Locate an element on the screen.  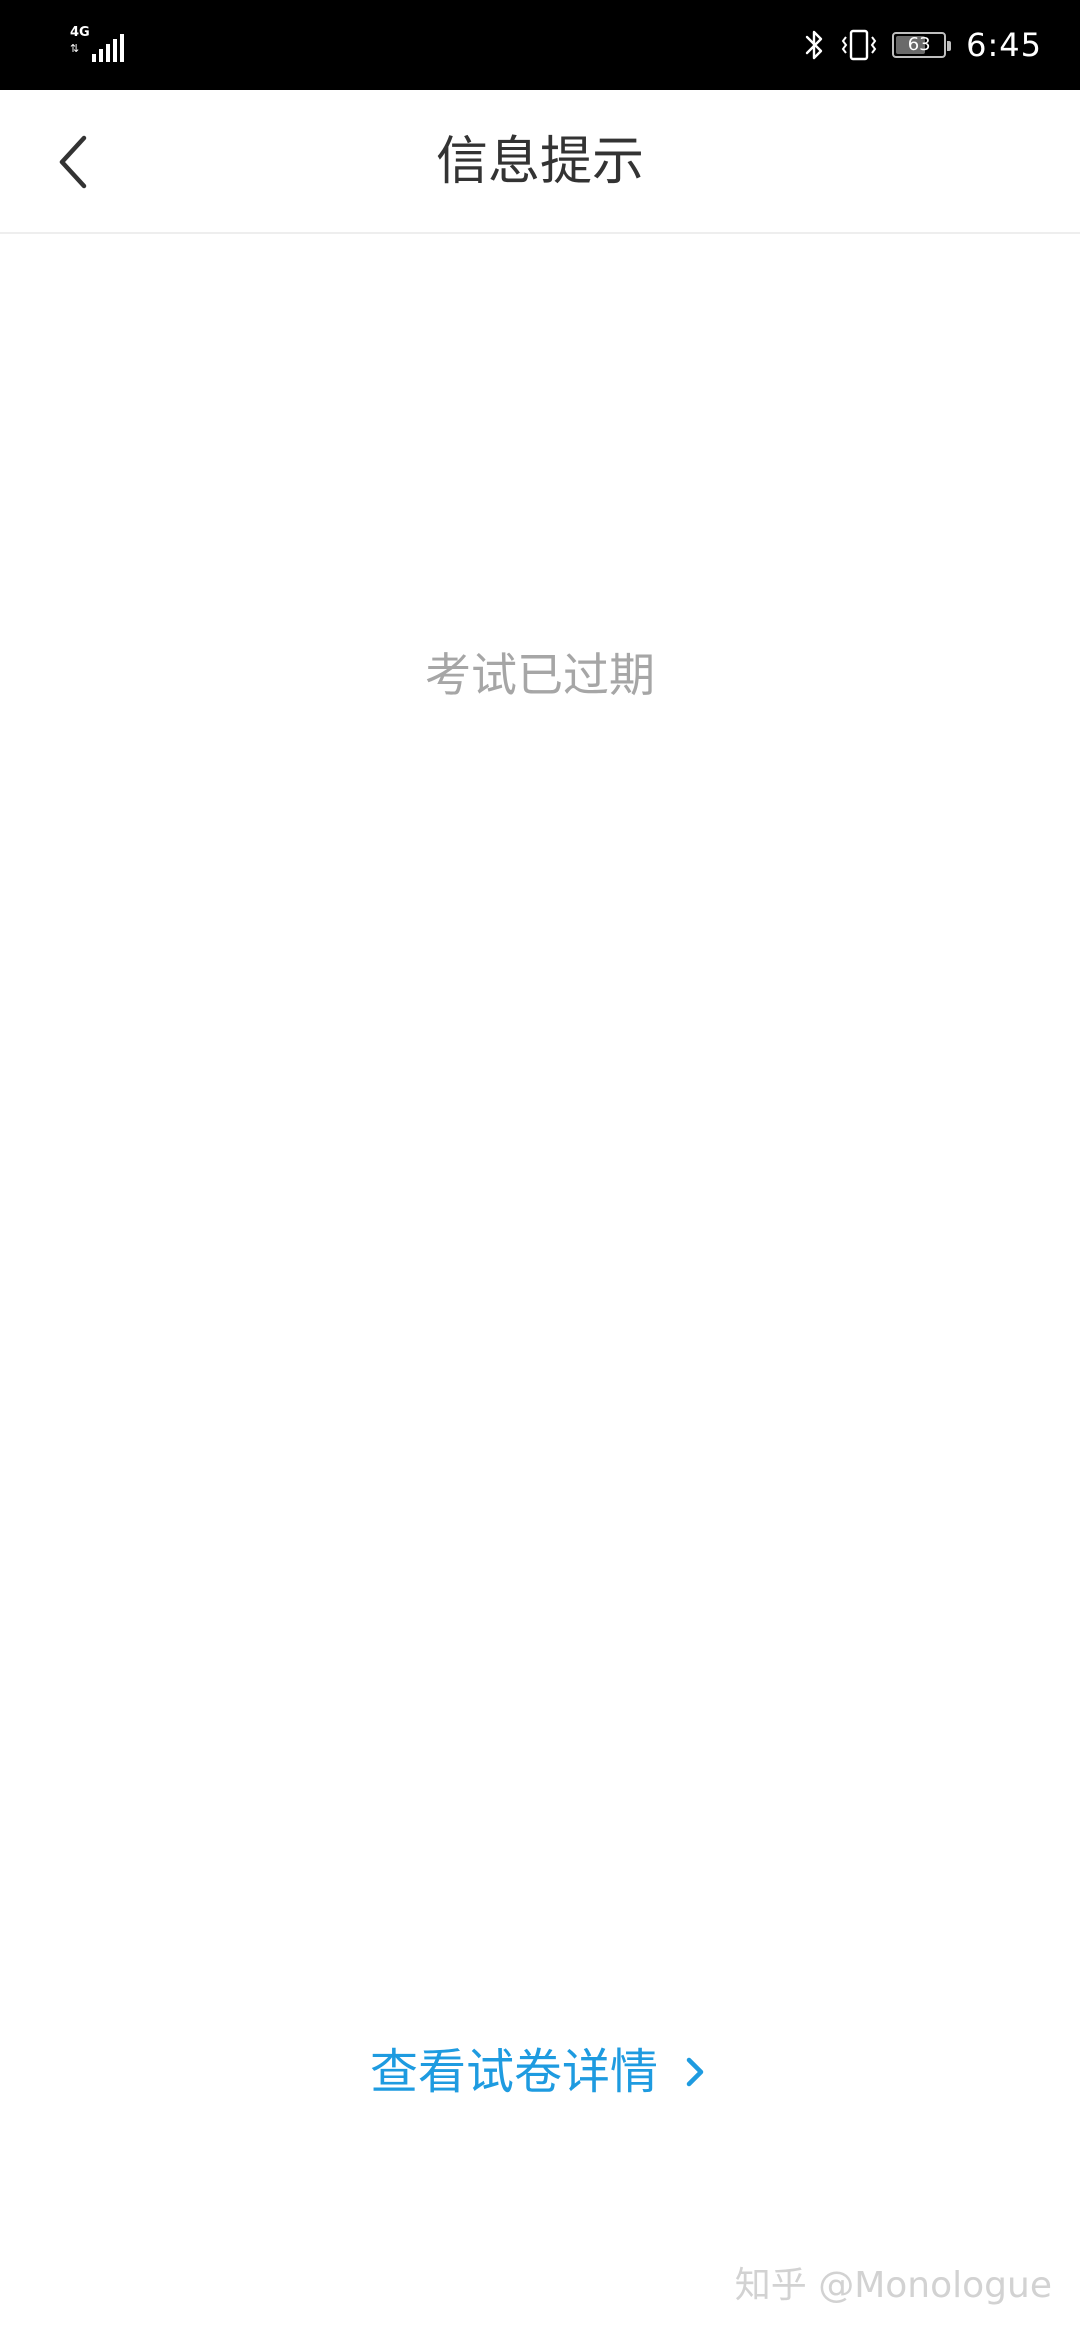
signal-bars-icon is located at coordinates (108, 48).